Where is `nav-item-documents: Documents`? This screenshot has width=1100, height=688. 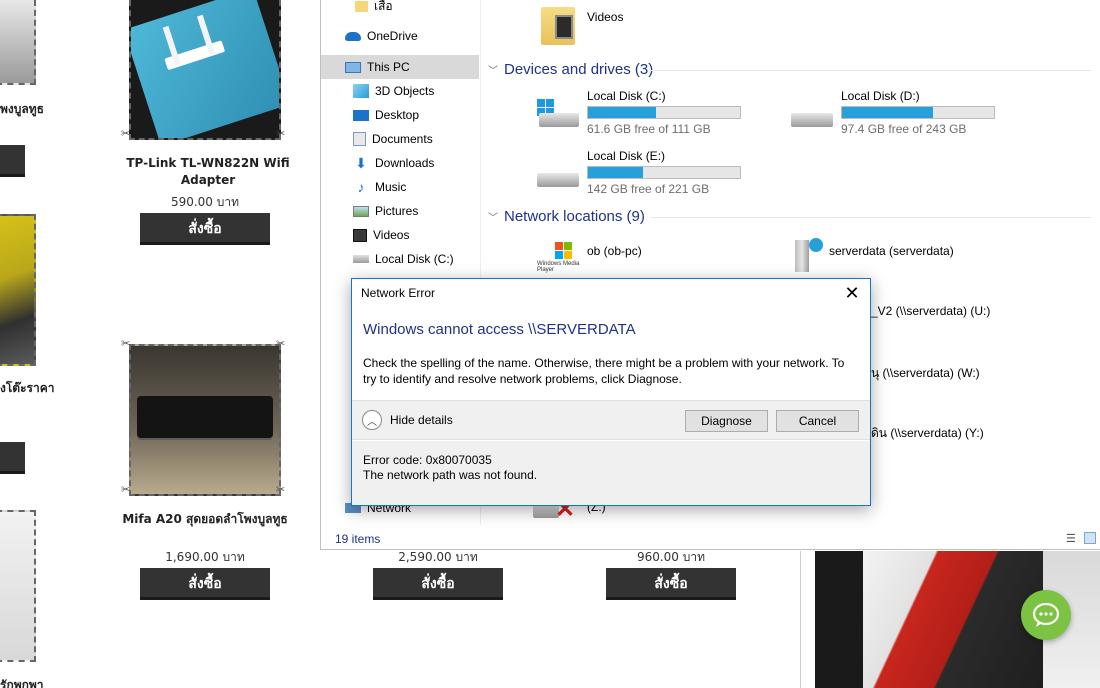
nav-item-documents: Documents is located at coordinates (400, 139).